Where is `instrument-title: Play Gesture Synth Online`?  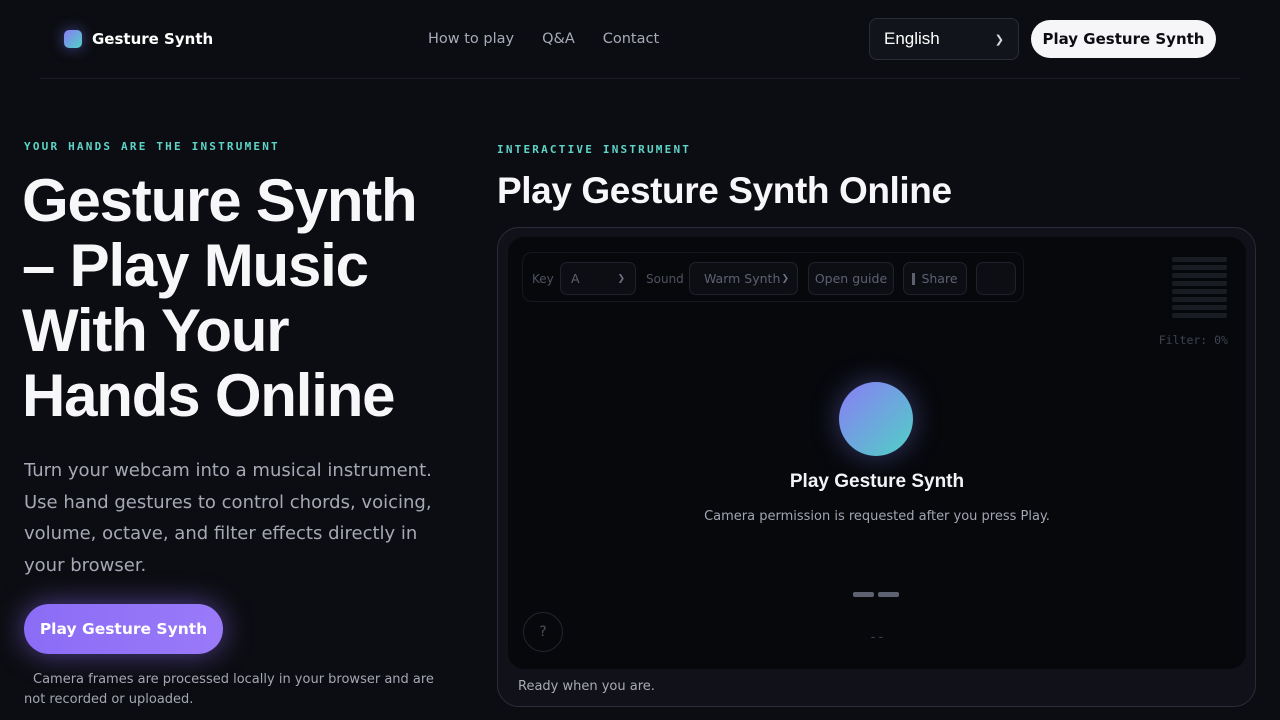 instrument-title: Play Gesture Synth Online is located at coordinates (724, 190).